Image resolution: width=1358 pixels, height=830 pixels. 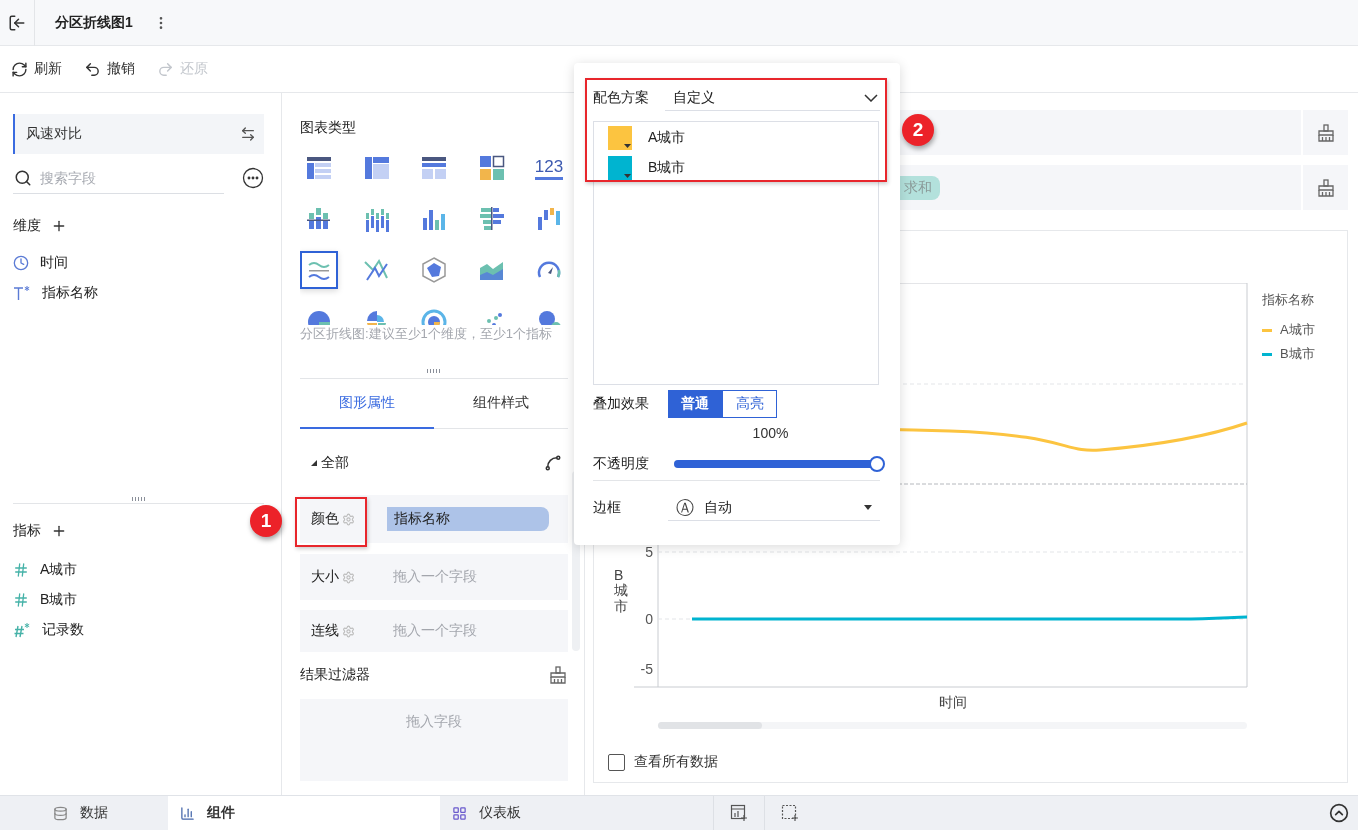 What do you see at coordinates (19, 69) in the screenshot?
I see `refresh-icon` at bounding box center [19, 69].